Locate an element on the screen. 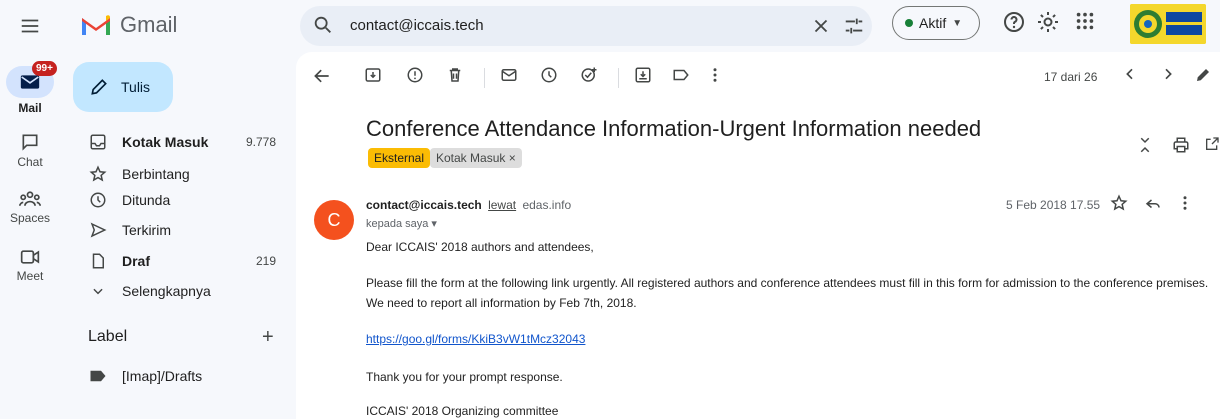  nav-item-drafts: Draf 219 is located at coordinates (181, 261).